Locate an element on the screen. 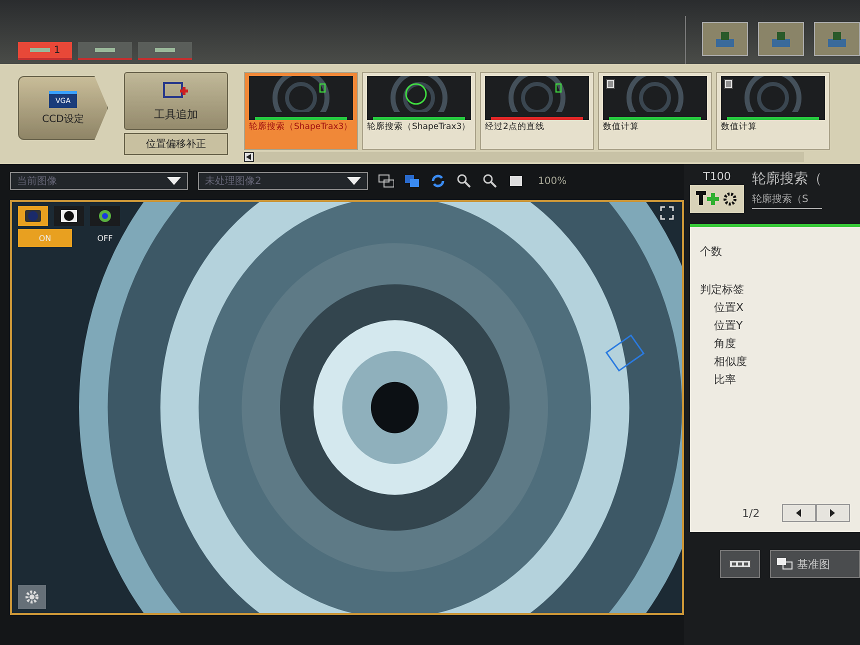  button-label: 工具追加 is located at coordinates (176, 114).